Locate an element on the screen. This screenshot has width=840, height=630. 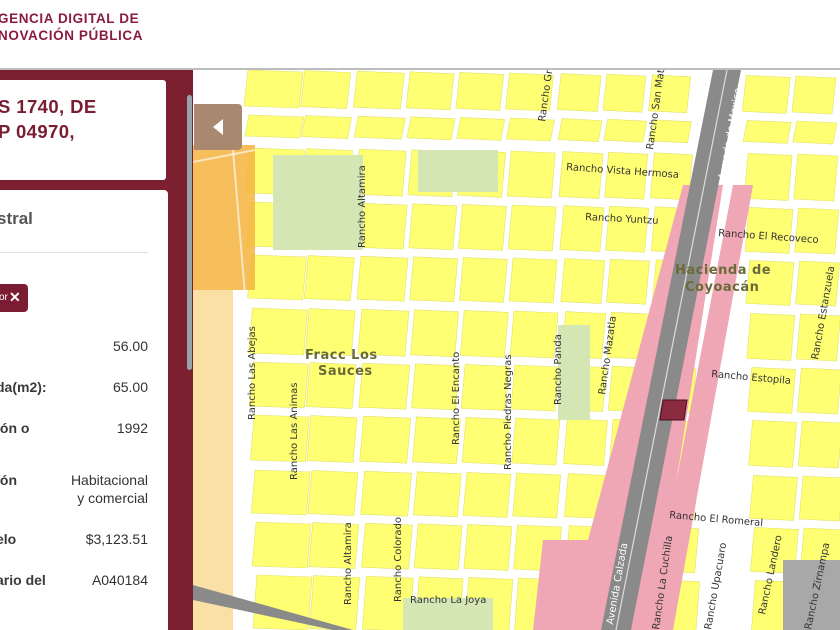
street-las-animas: Rancho Las Animas is located at coordinates (294, 431).